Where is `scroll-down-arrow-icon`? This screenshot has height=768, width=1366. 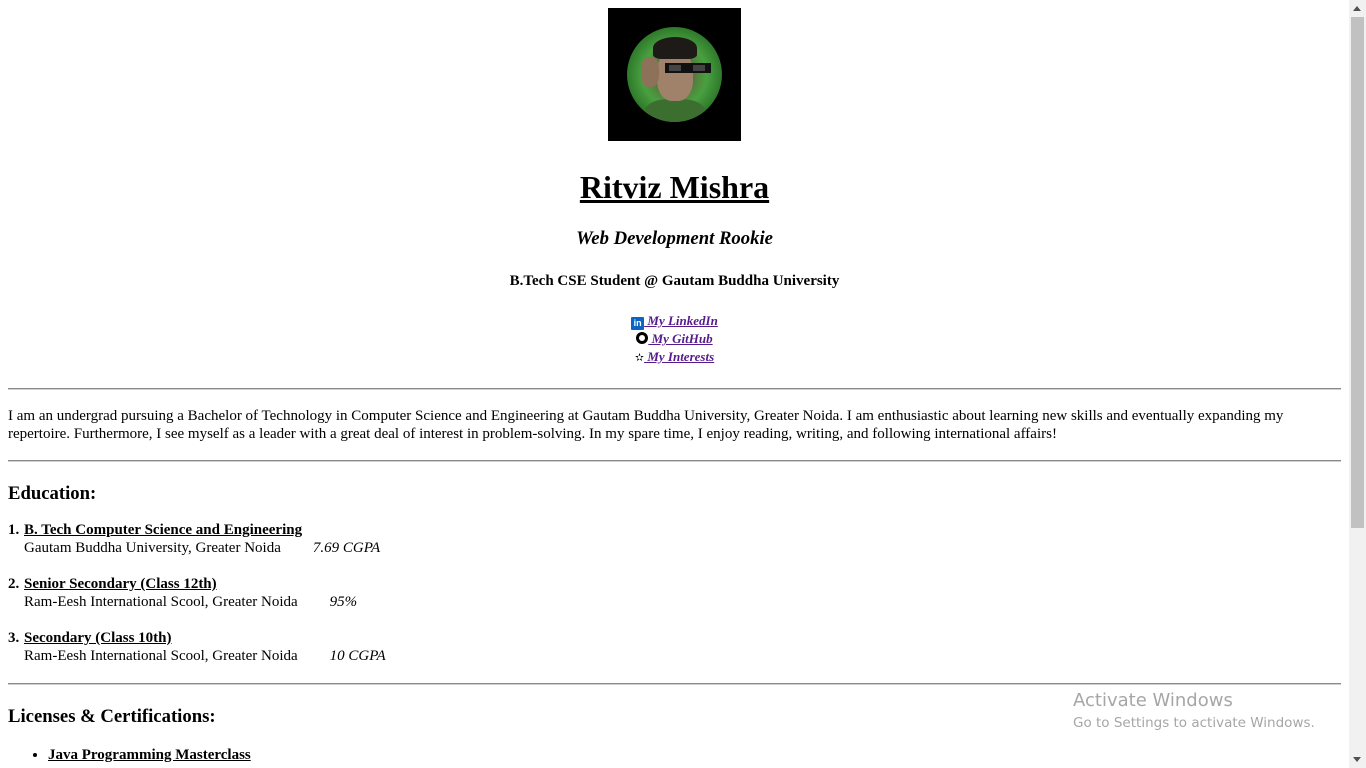
scroll-down-arrow-icon is located at coordinates (1357, 759).